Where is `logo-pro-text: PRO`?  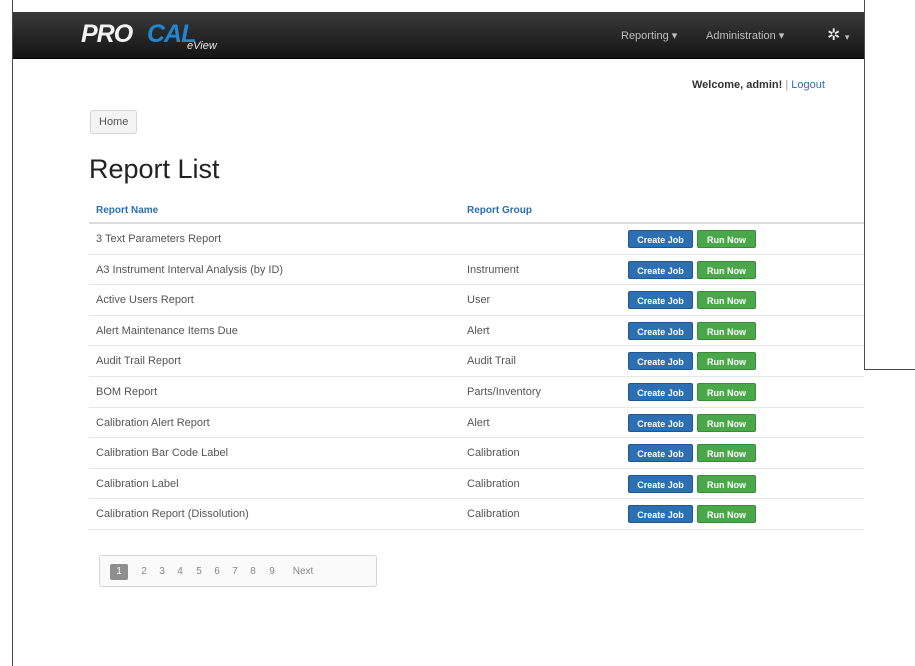
logo-pro-text: PRO is located at coordinates (107, 34).